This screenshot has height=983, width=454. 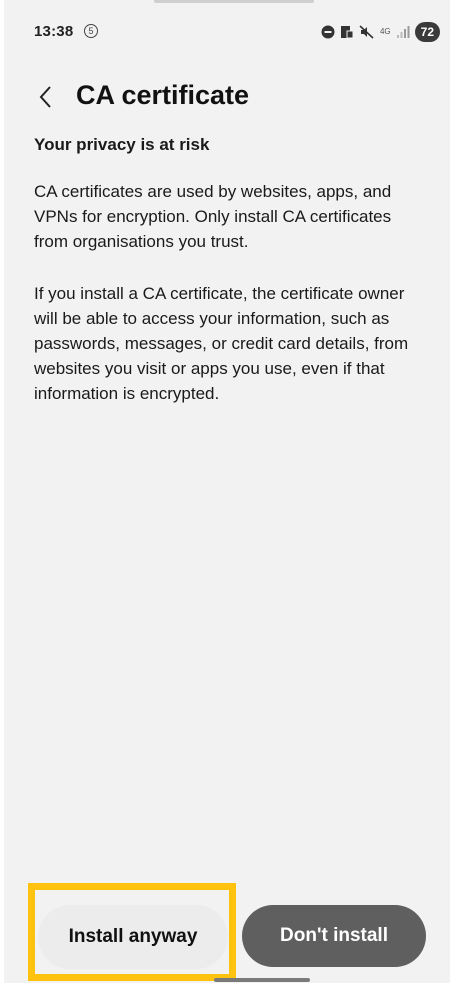 What do you see at coordinates (366, 32) in the screenshot?
I see `mute-icon` at bounding box center [366, 32].